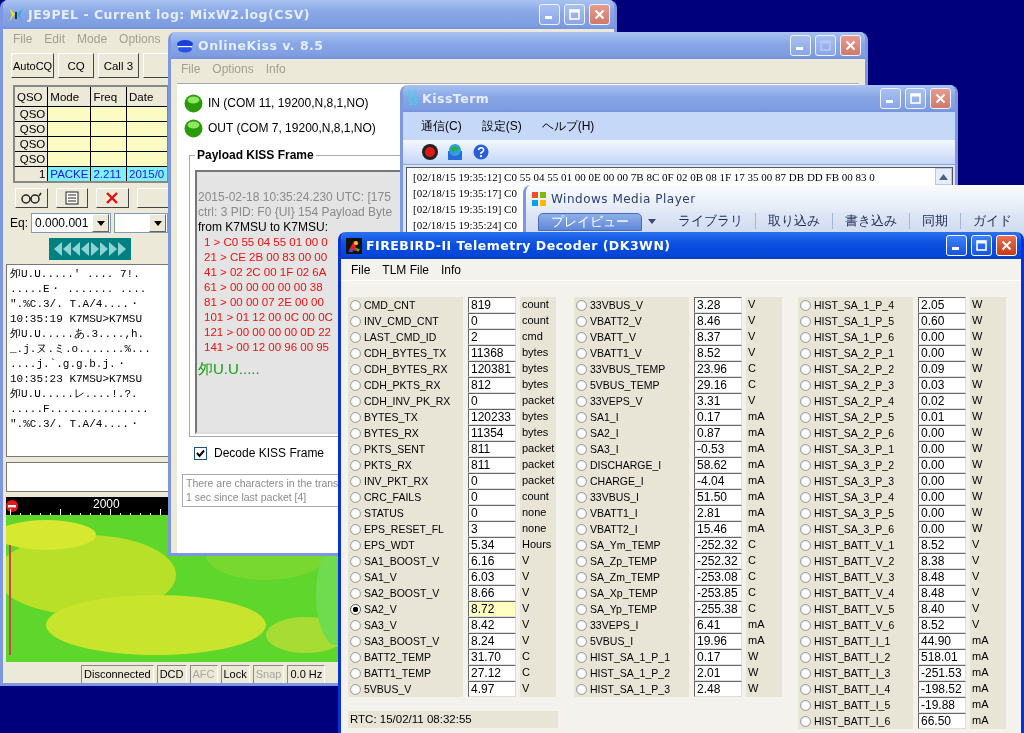 The height and width of the screenshot is (733, 1024). Describe the element at coordinates (852, 705) in the screenshot. I see `field-label: HIST_BATT_I_5` at that location.